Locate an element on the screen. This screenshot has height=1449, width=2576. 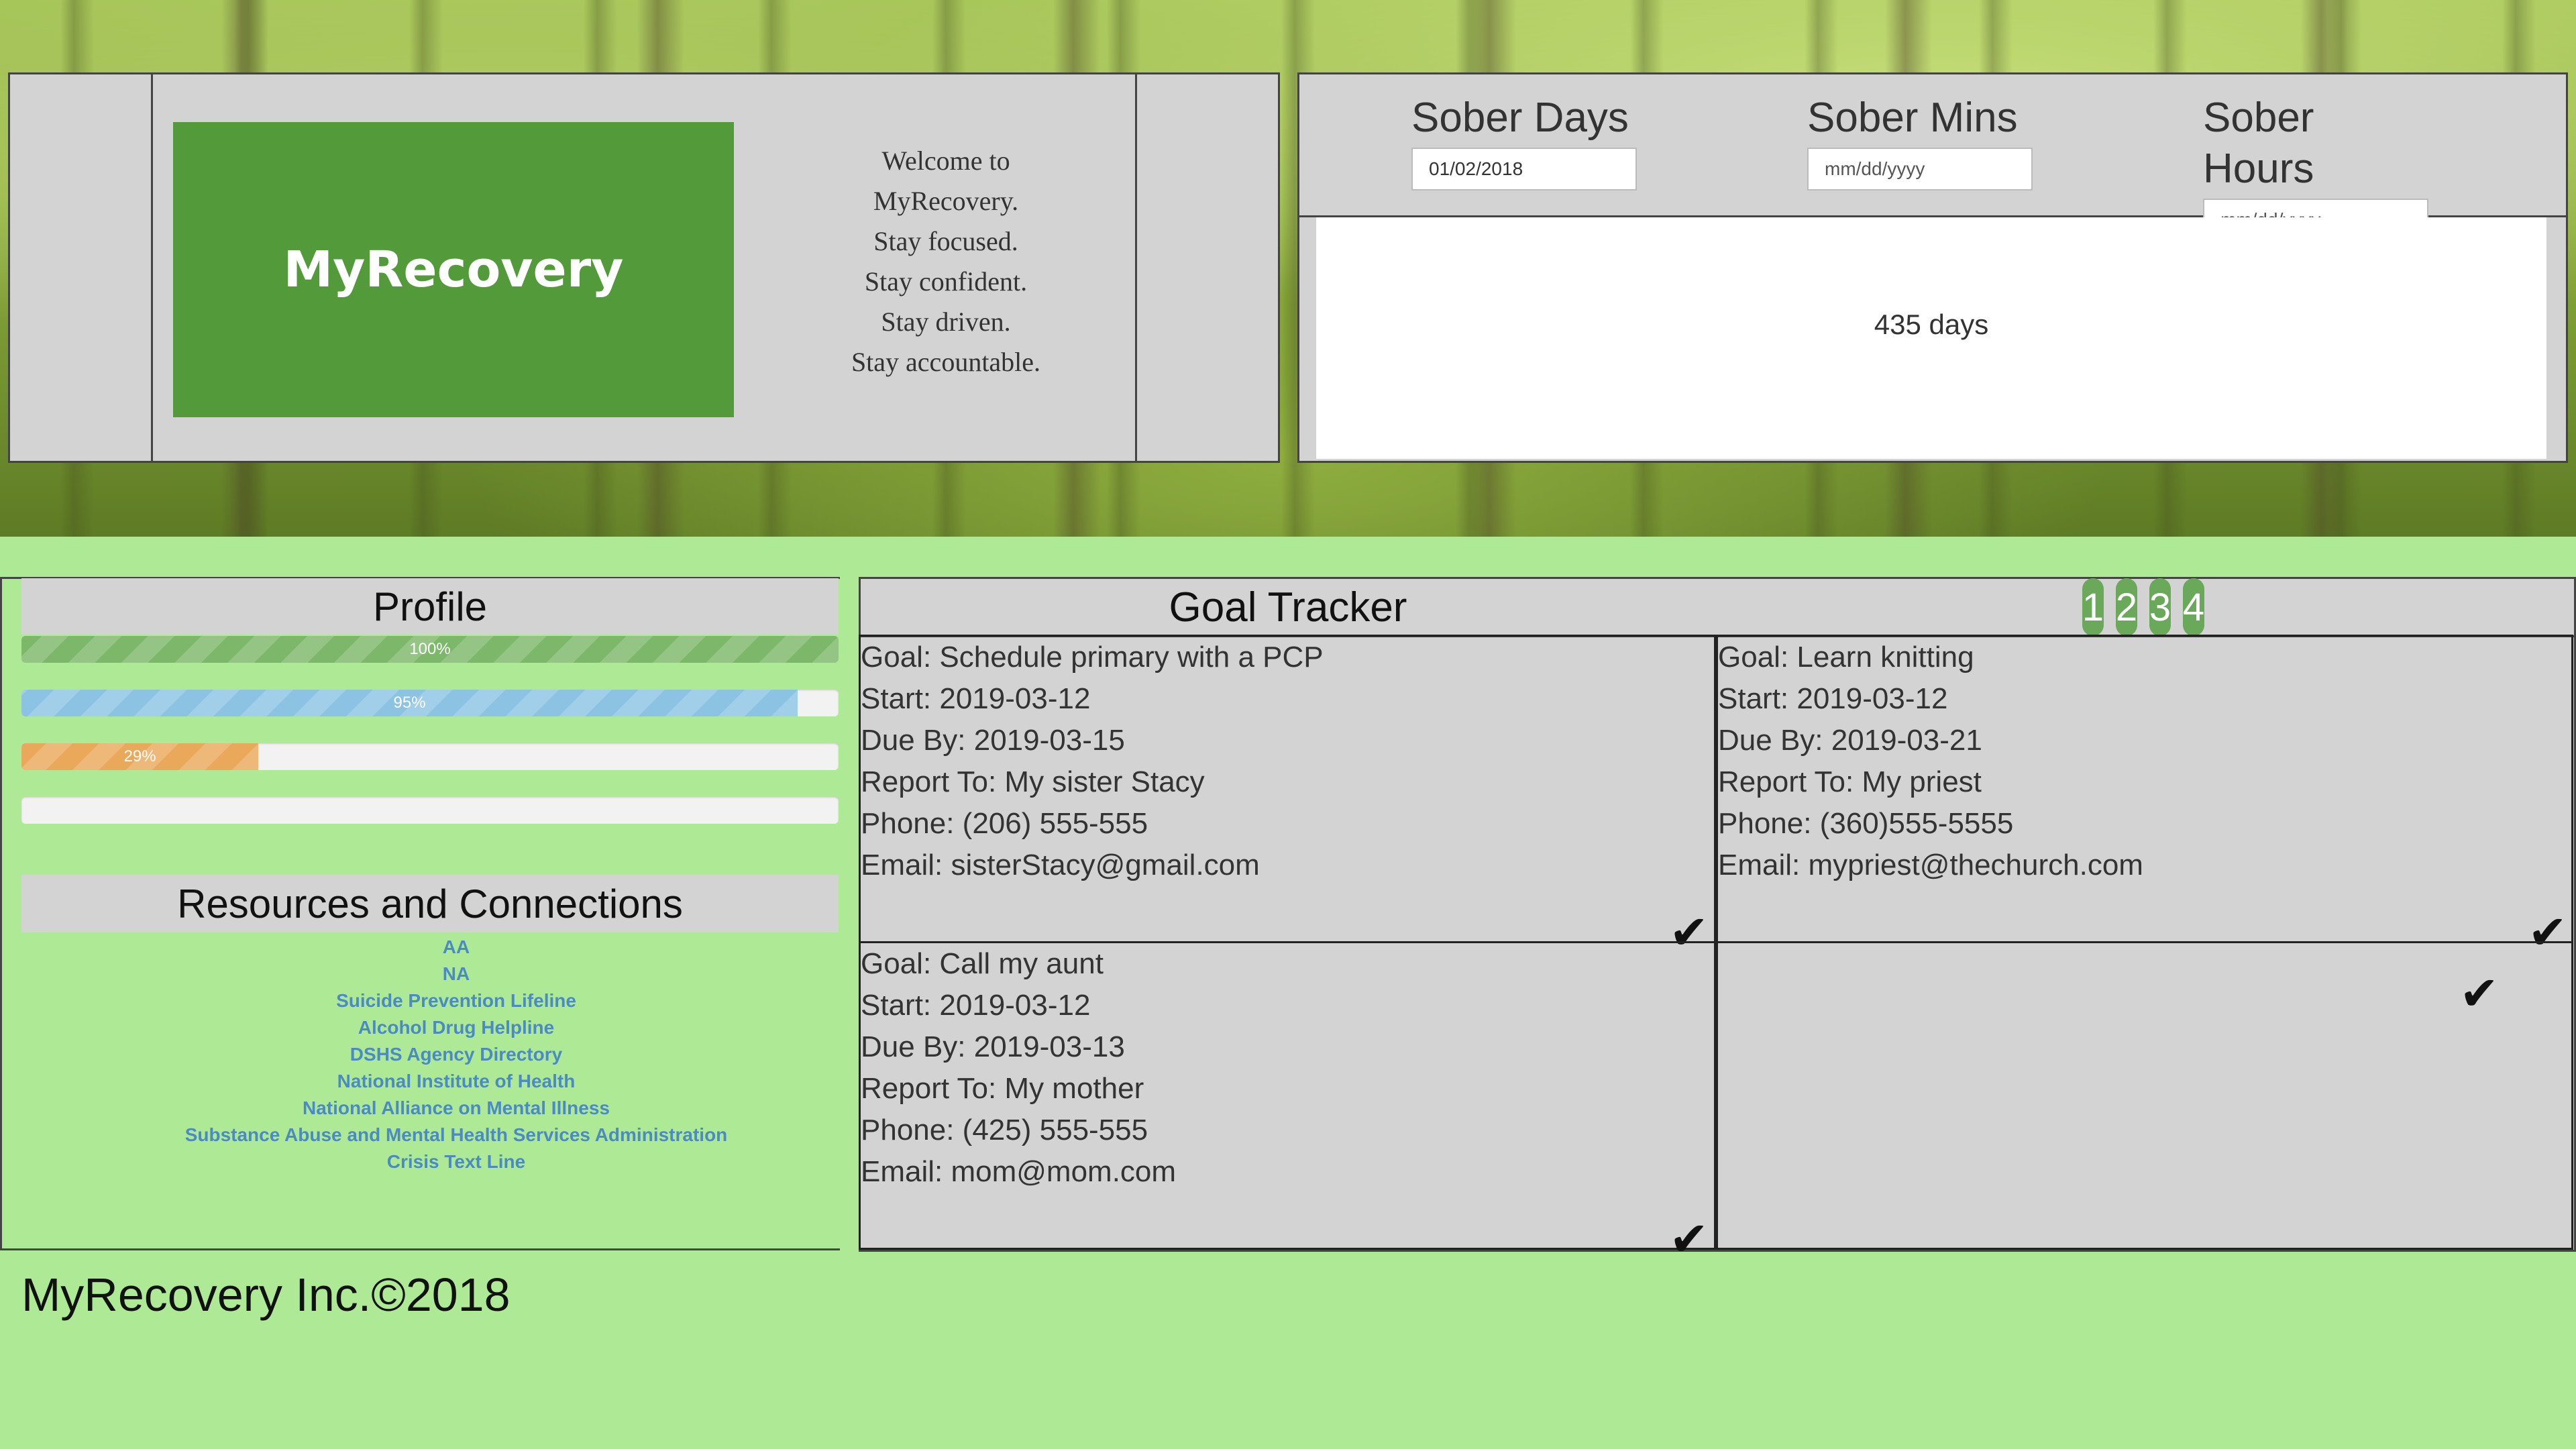
resources-title: Resources and Connections is located at coordinates (430, 903).